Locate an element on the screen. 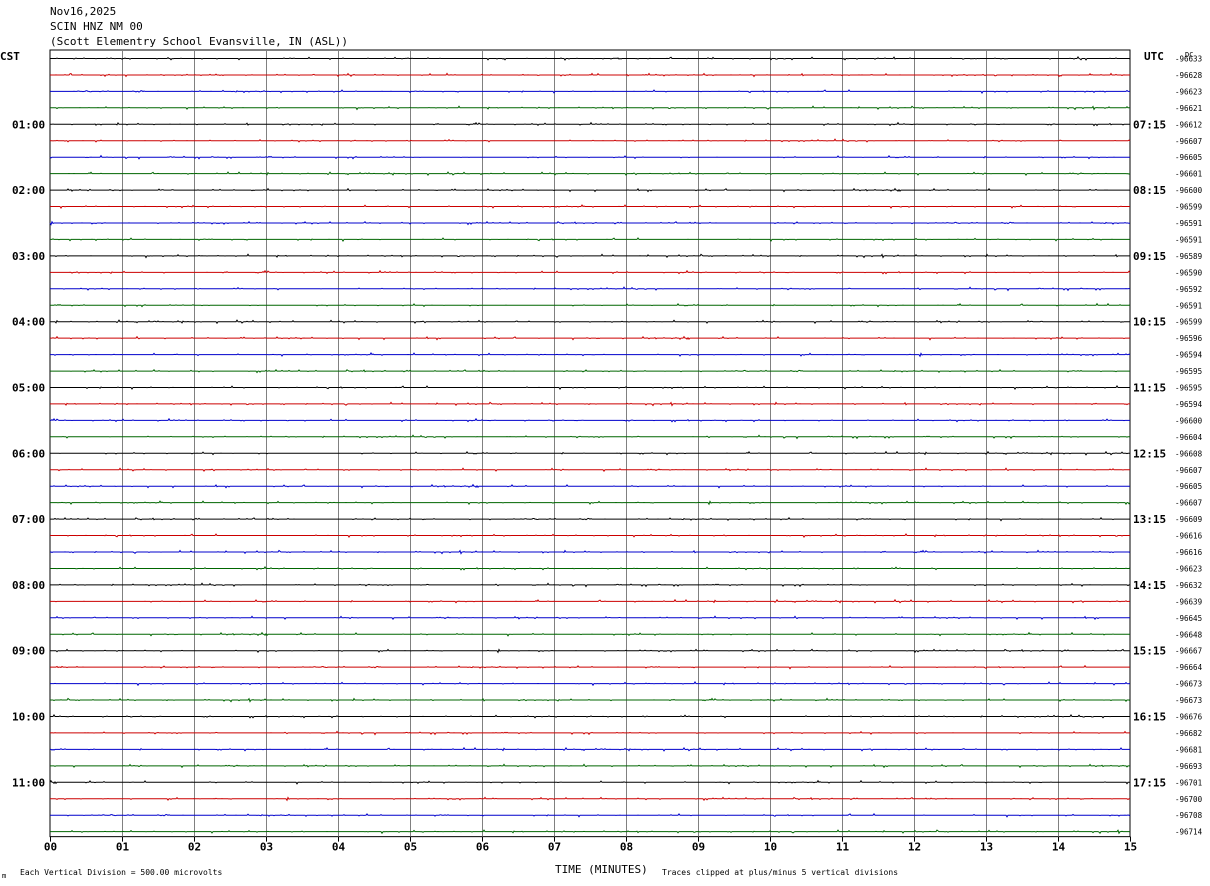 Image resolution: width=1210 pixels, height=886 pixels. dc-offset-label: -96594 is located at coordinates (1189, 404).